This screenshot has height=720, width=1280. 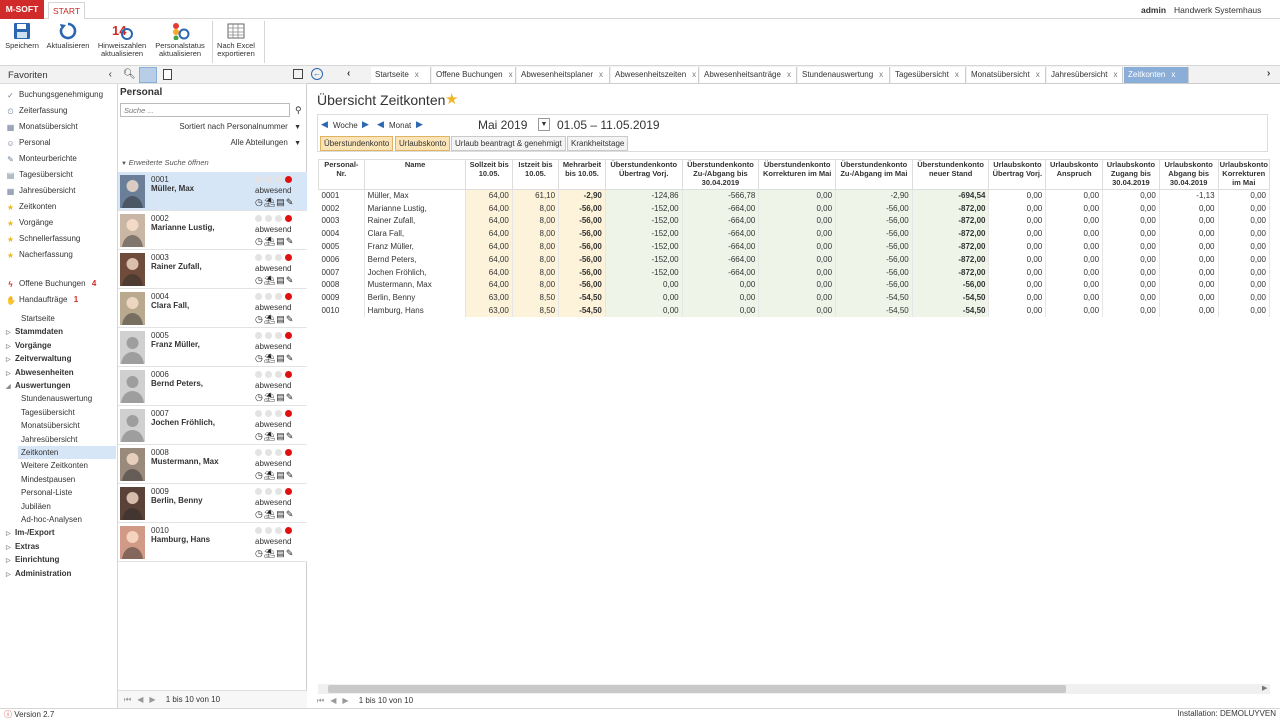 I want to click on tab-offene-buchungen: Offene Buchungen x, so click(x=474, y=75).